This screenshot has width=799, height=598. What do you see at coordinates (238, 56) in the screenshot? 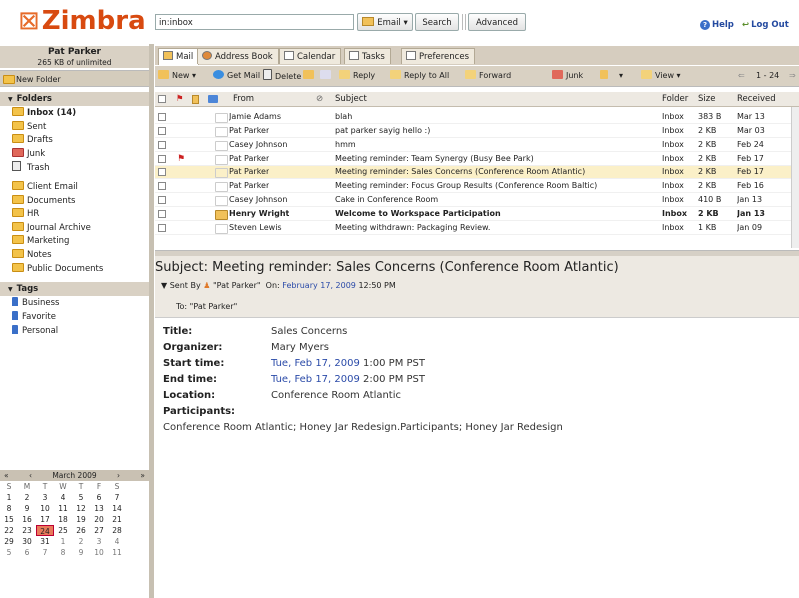
I see `tab-address-book: Address Book` at bounding box center [238, 56].